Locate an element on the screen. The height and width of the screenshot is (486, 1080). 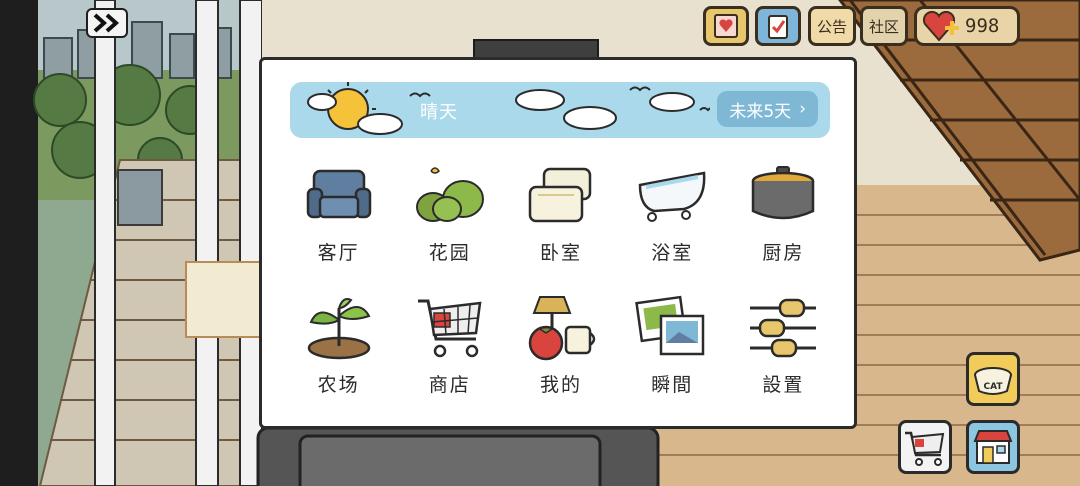
pillows-icon is located at coordinates (561, 195).